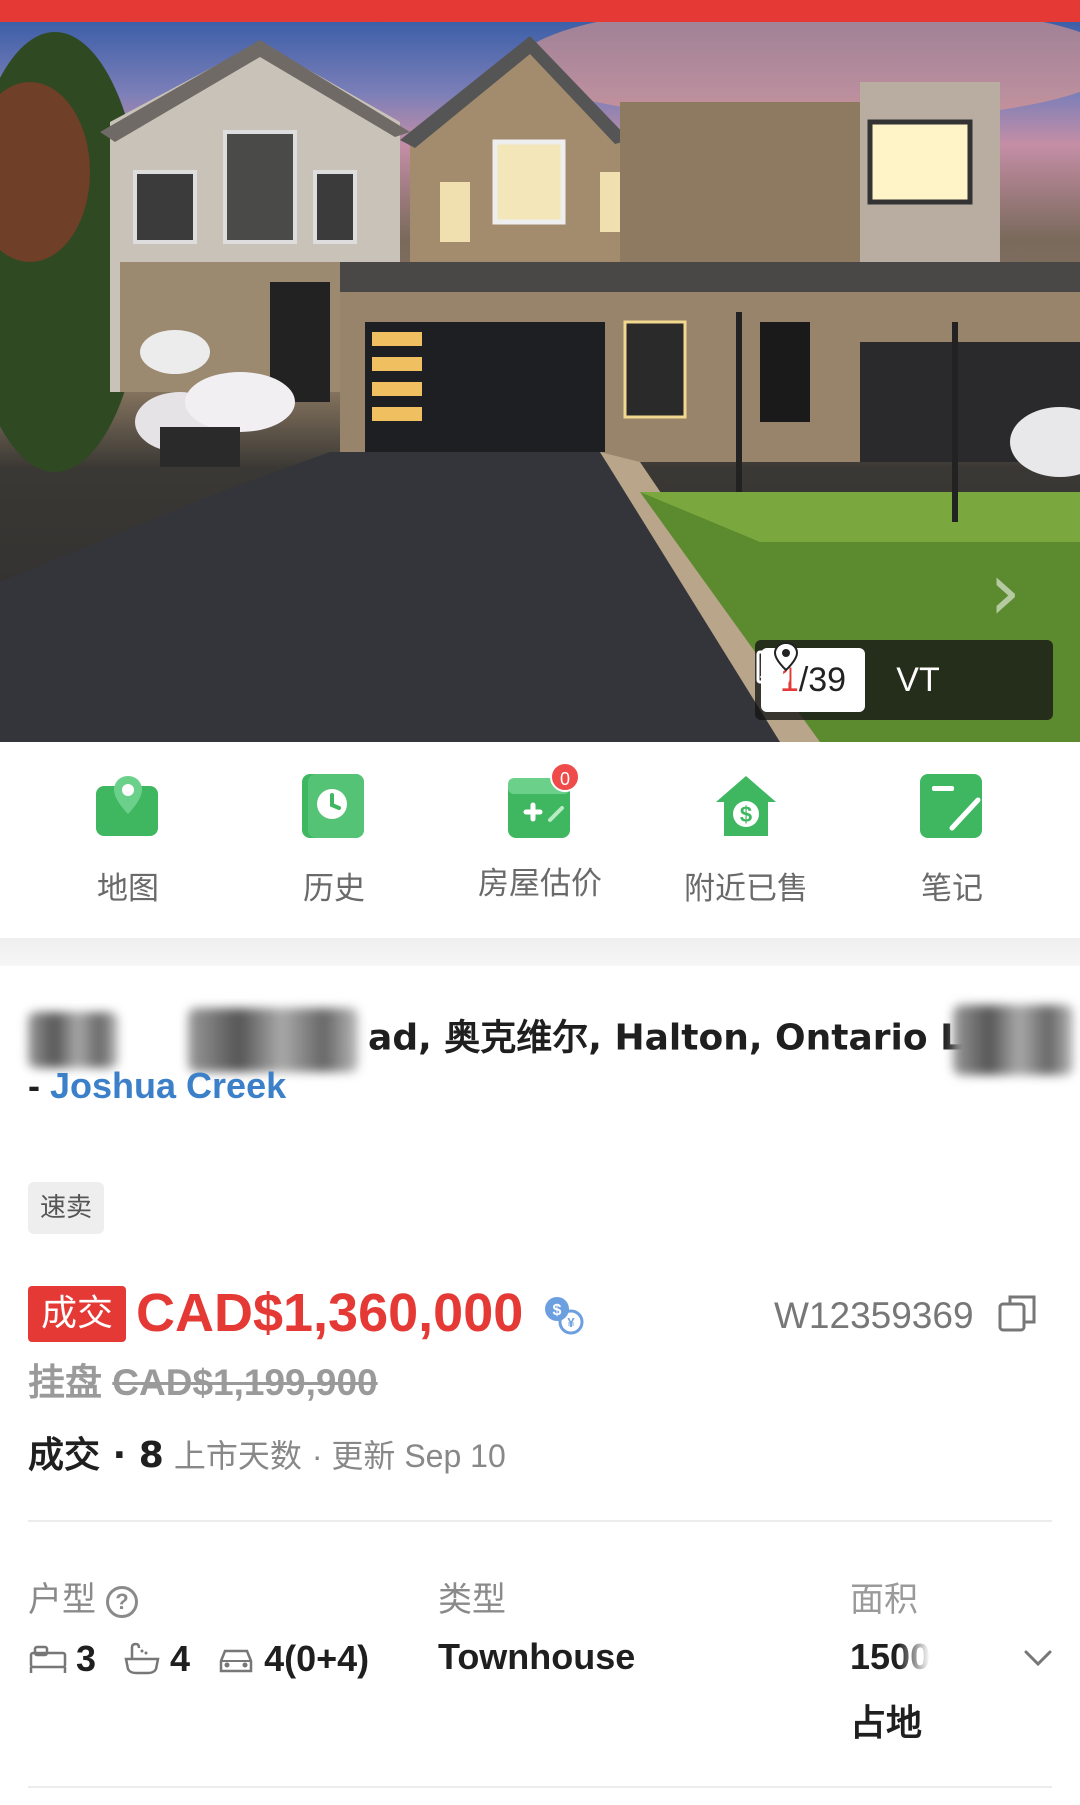  Describe the element at coordinates (66, 1208) in the screenshot. I see `quick-sale-tag: 速卖` at that location.